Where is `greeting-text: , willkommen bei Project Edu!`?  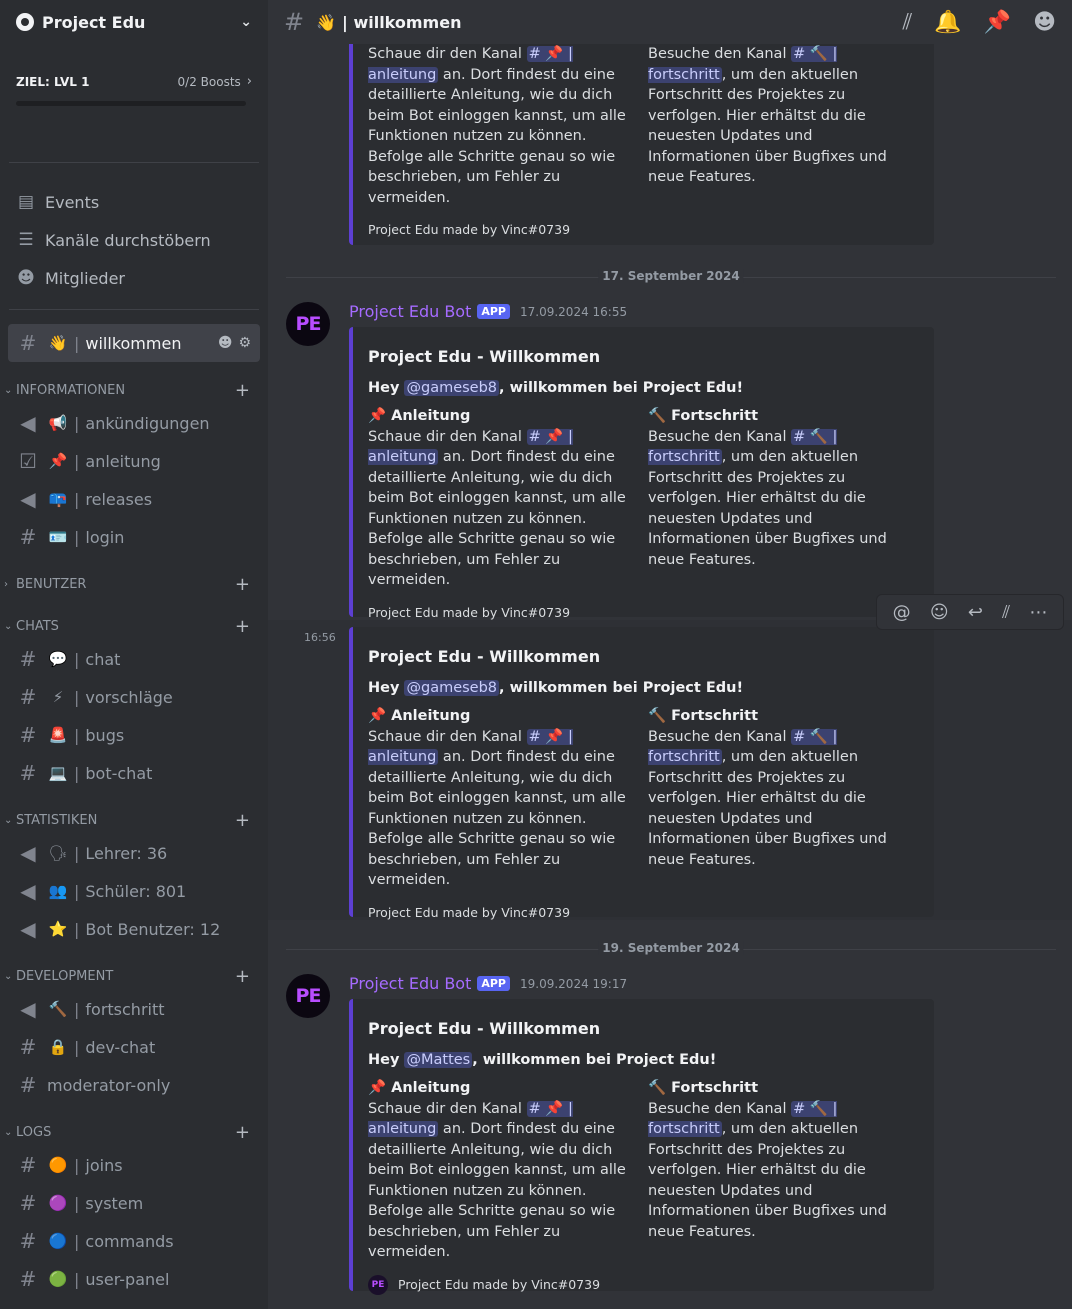
greeting-text: , willkommen bei Project Edu! is located at coordinates (621, 387).